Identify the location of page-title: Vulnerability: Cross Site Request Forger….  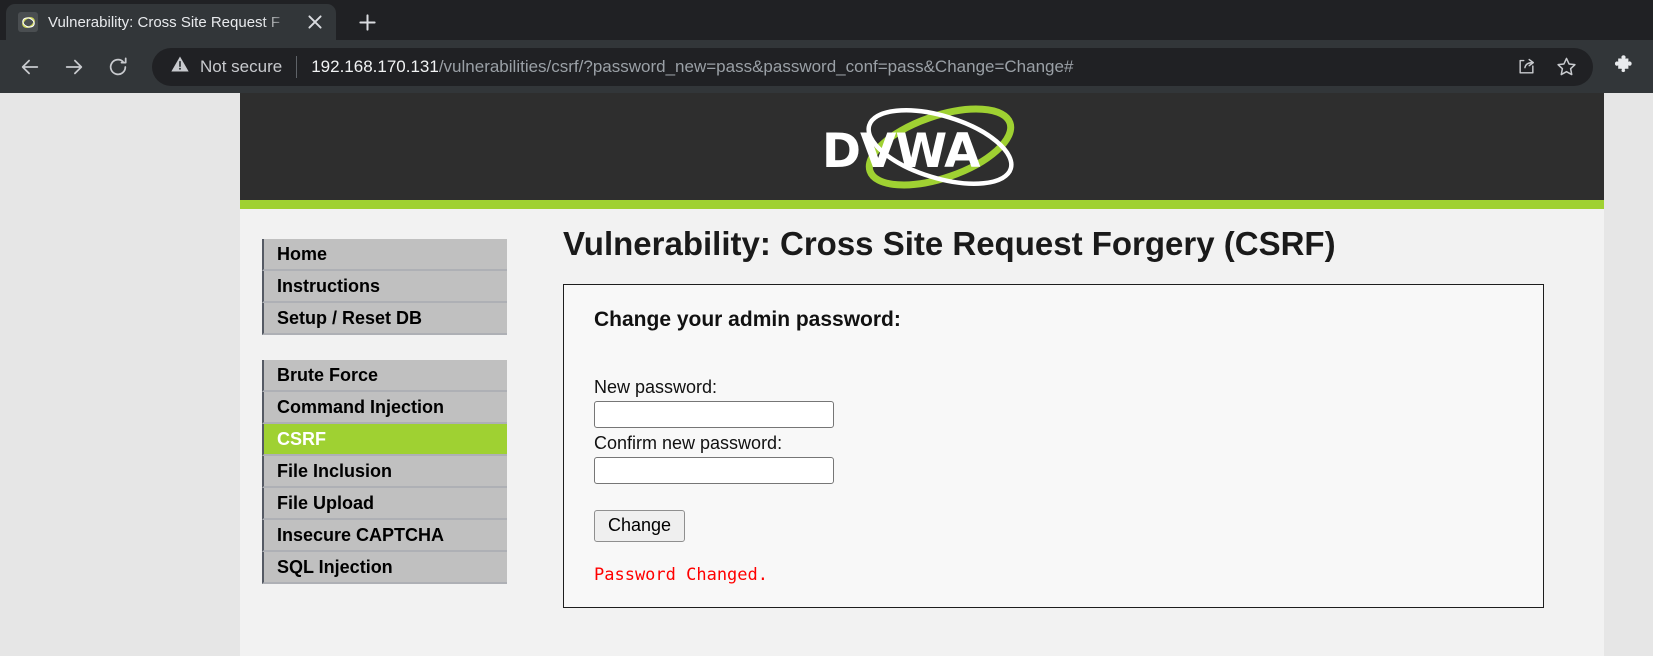
(949, 243).